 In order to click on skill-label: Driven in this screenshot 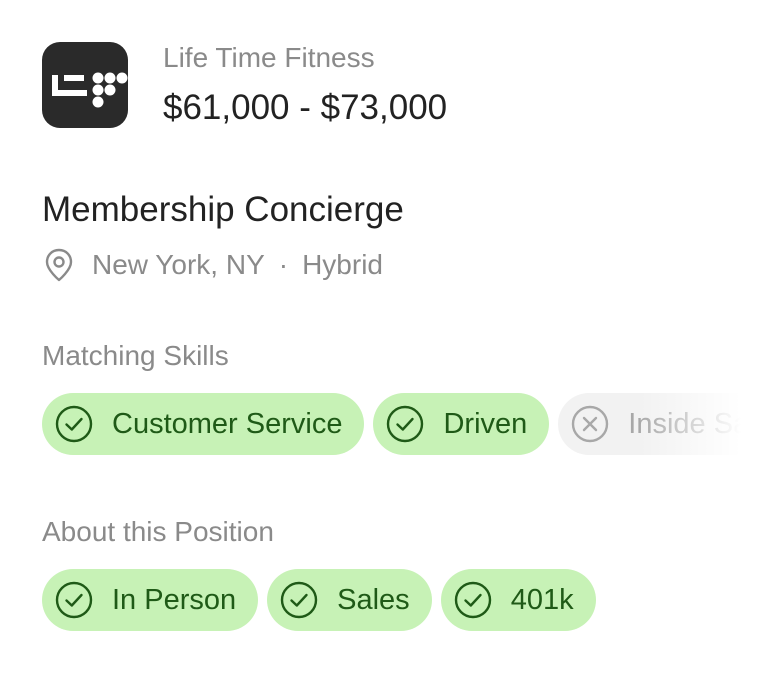, I will do `click(485, 423)`.